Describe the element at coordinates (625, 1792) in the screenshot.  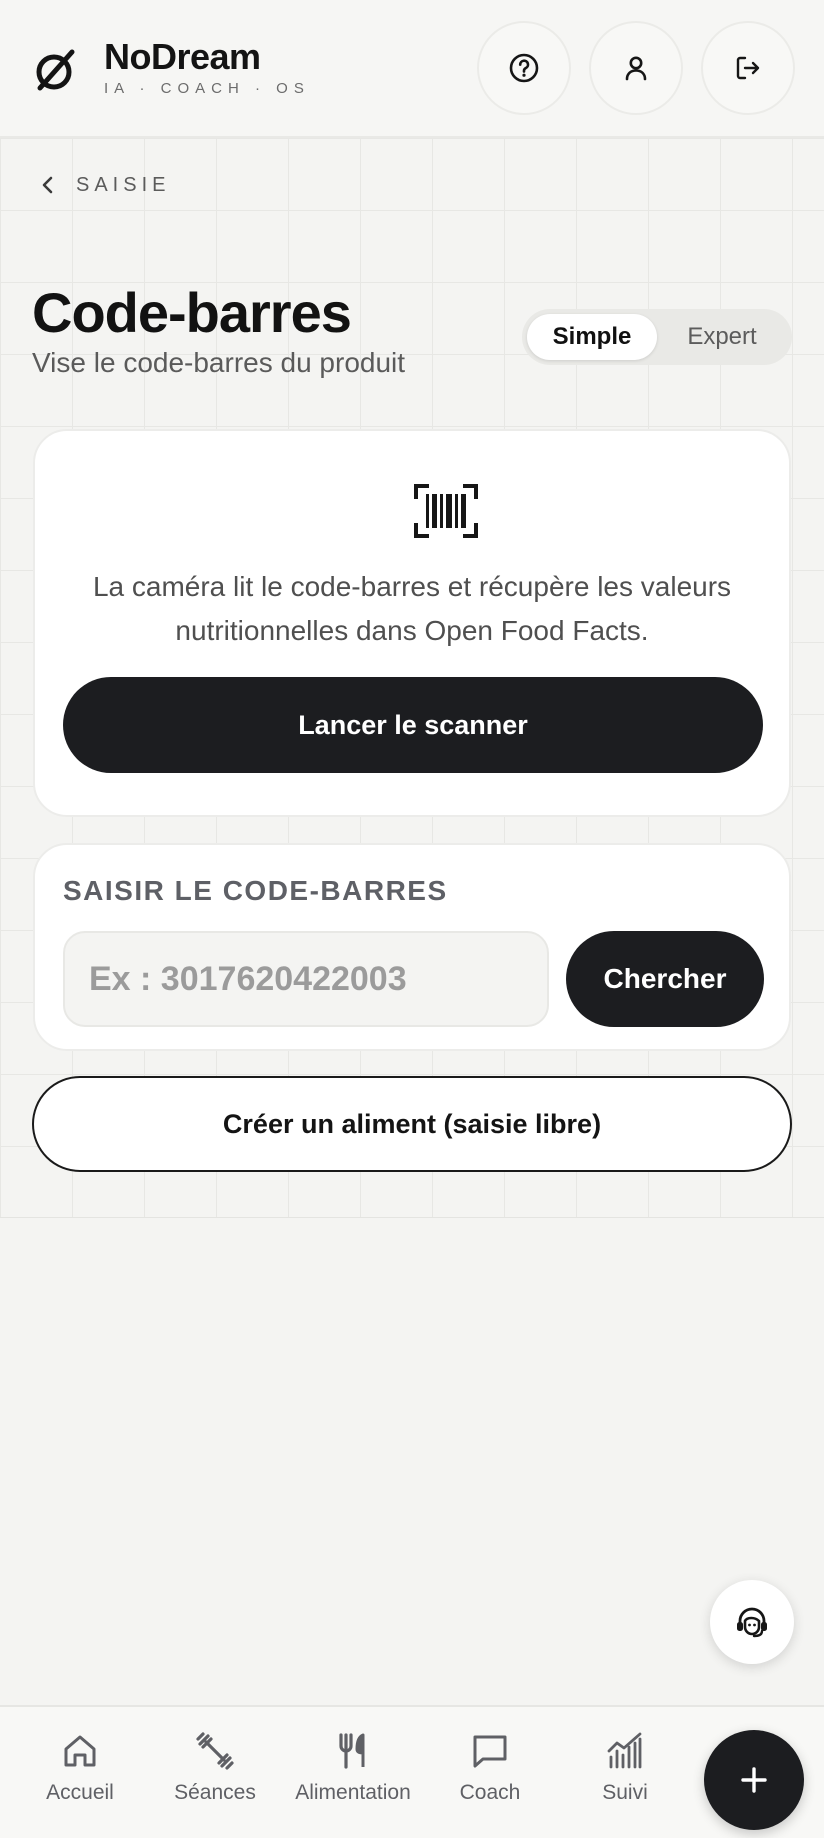
I see `nav-label-suivi: Suivi` at that location.